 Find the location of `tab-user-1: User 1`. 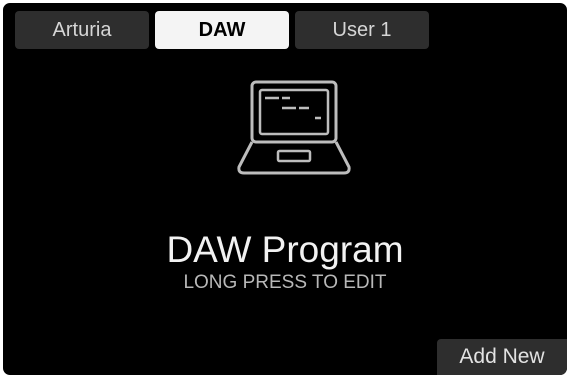

tab-user-1: User 1 is located at coordinates (362, 30).